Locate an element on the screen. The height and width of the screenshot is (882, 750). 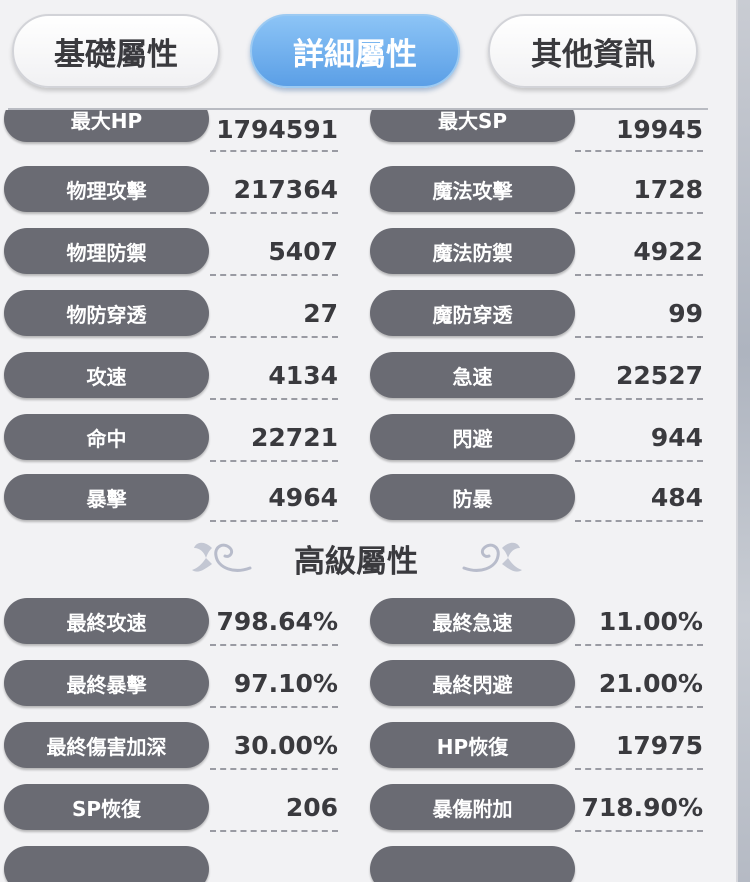
advanced-attributes-title: 高級屬性 is located at coordinates (356, 561).